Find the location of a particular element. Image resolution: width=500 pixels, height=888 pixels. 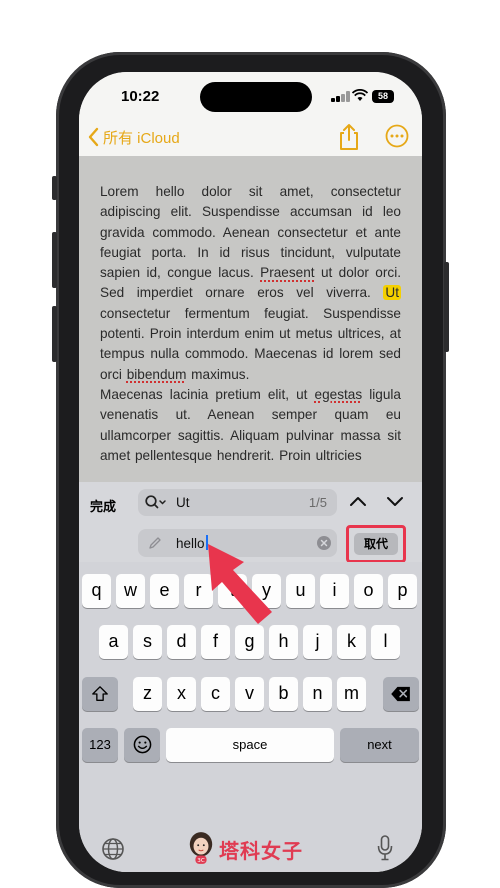

chevron-up-icon is located at coordinates (358, 501).